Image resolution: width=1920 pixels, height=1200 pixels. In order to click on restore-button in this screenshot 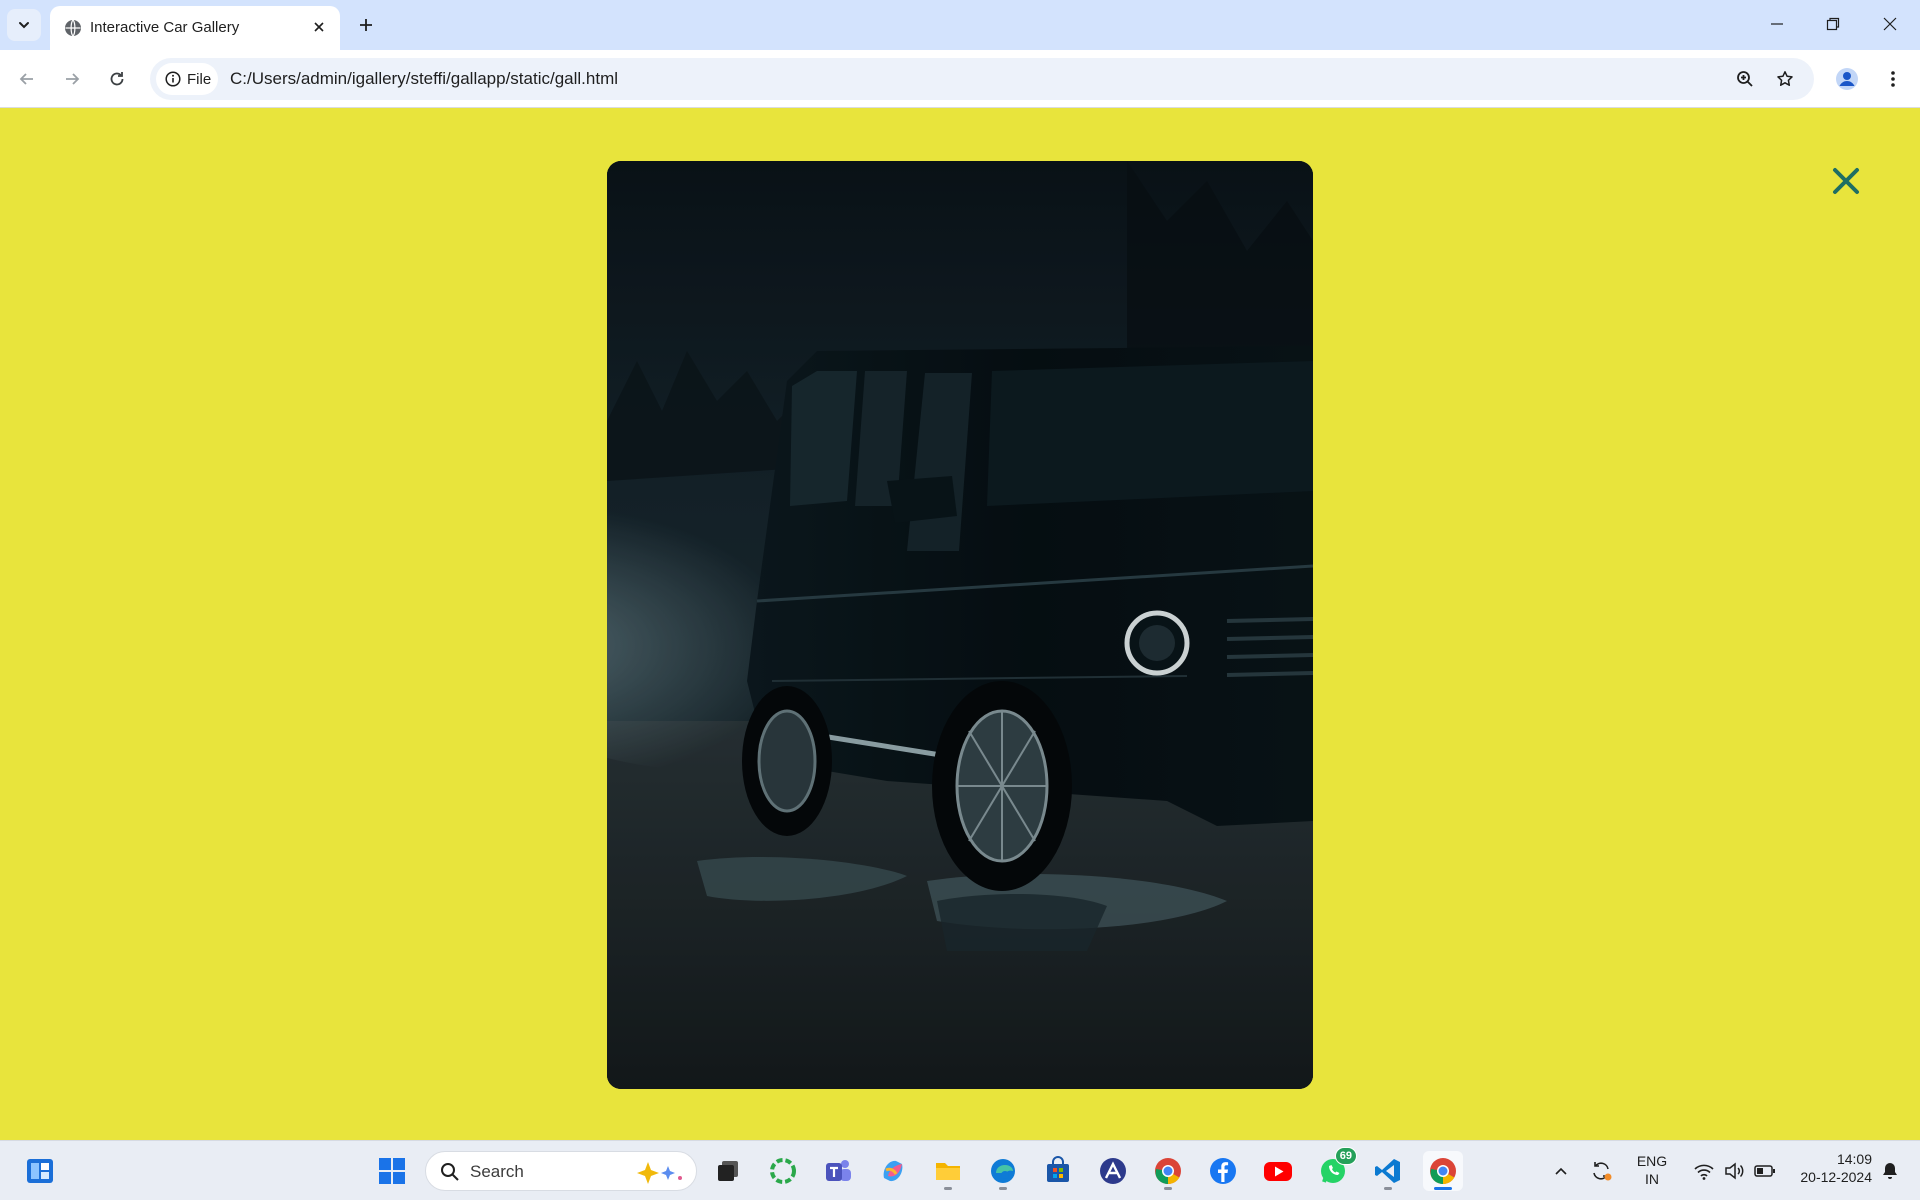, I will do `click(1833, 24)`.